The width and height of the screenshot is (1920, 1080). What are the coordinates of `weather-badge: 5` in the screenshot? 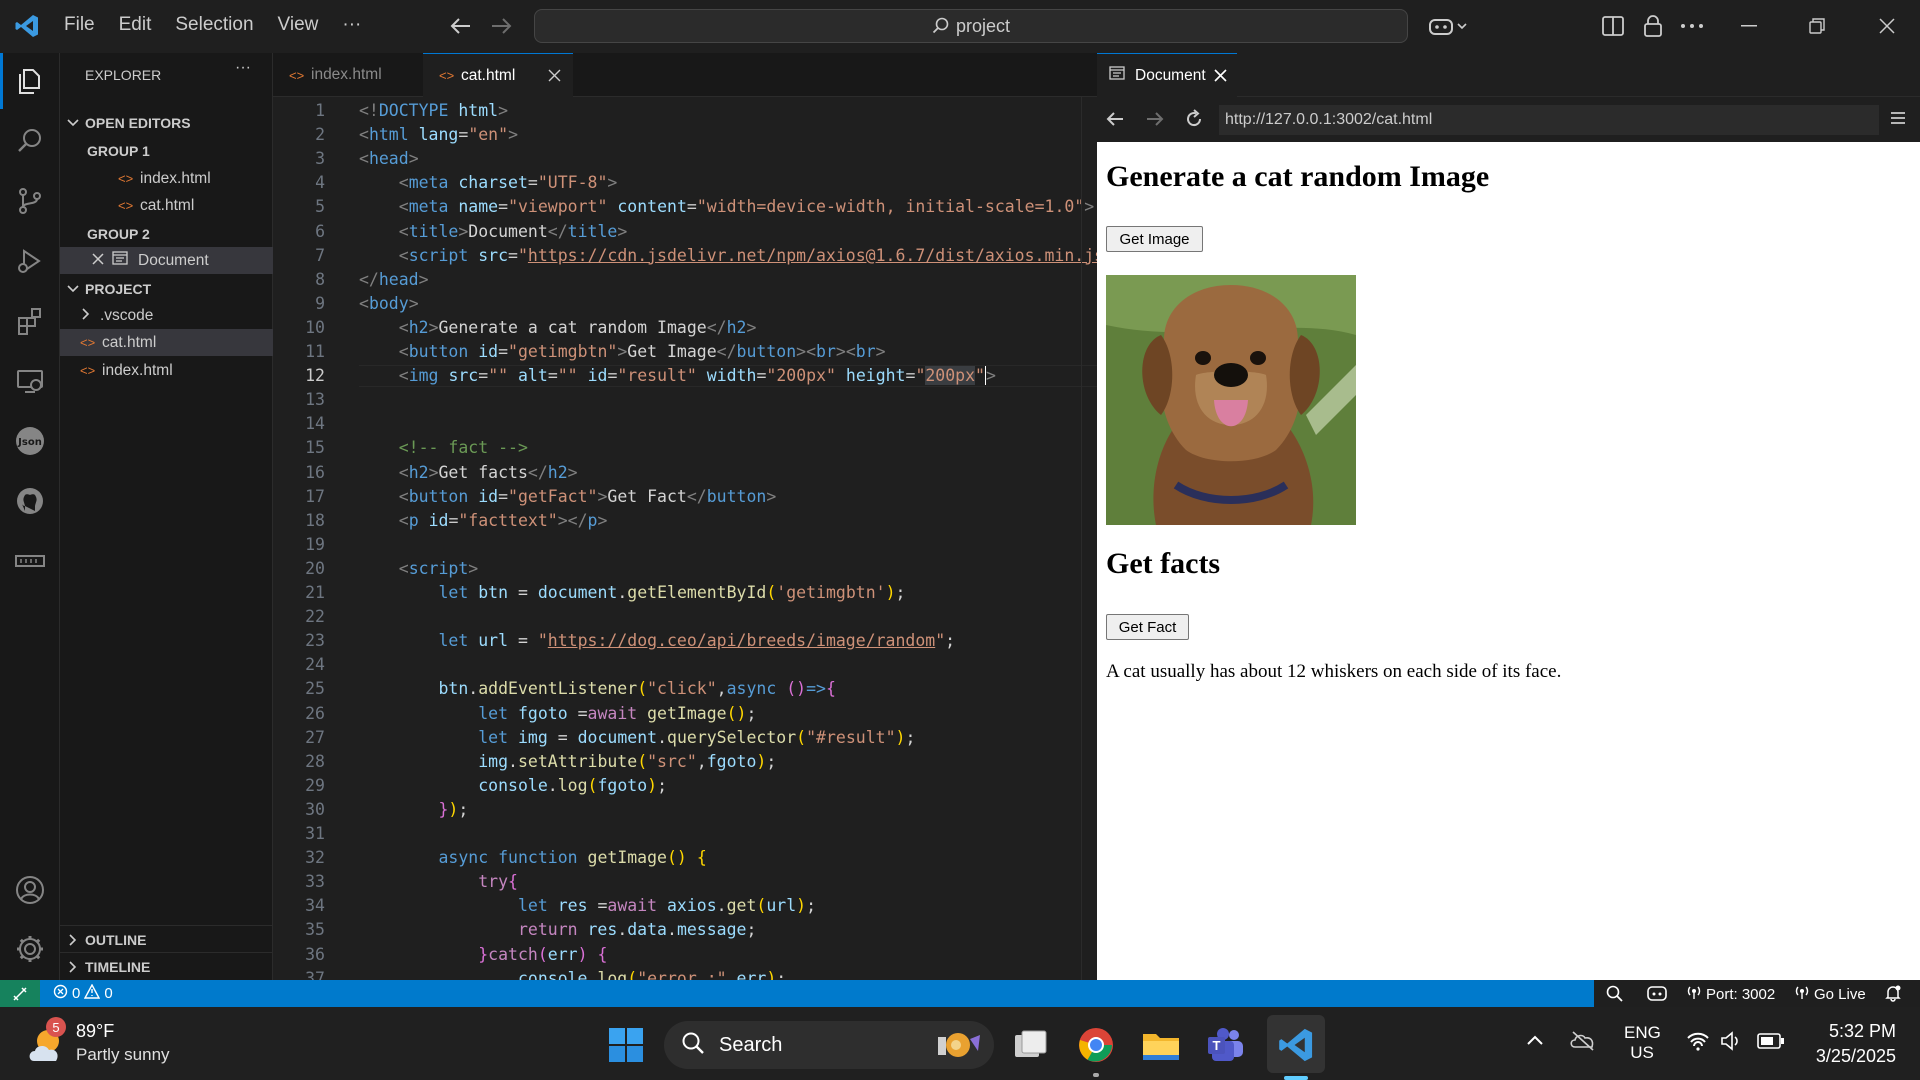 It's located at (56, 1027).